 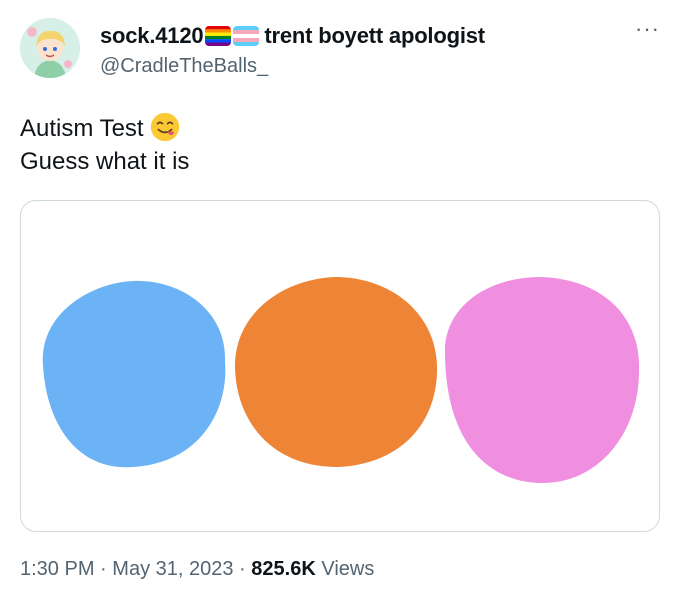 What do you see at coordinates (172, 569) in the screenshot?
I see `tweet-date: May 31, 2023` at bounding box center [172, 569].